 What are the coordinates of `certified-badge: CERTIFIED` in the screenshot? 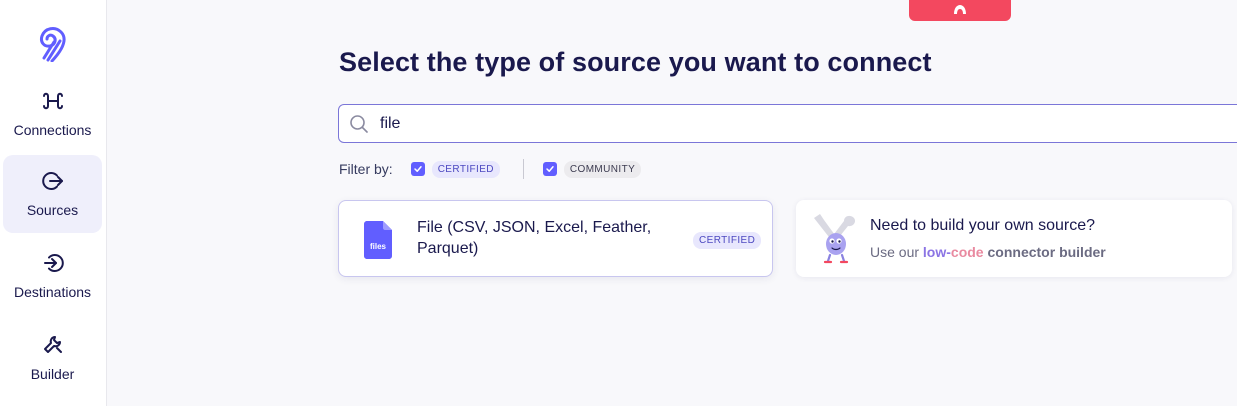 It's located at (727, 240).